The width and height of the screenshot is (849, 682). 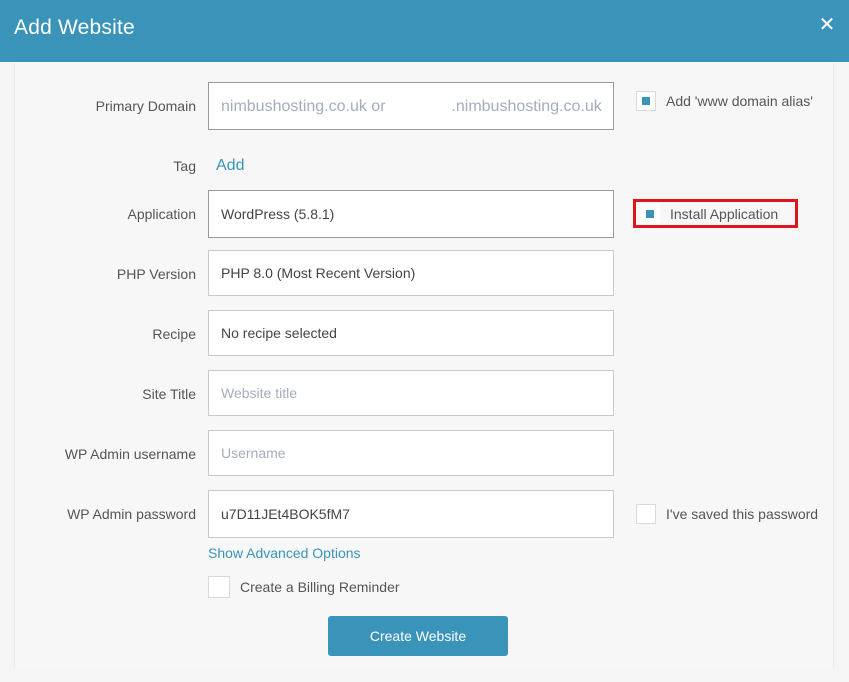 What do you see at coordinates (420, 107) in the screenshot?
I see `redacted-subdomain` at bounding box center [420, 107].